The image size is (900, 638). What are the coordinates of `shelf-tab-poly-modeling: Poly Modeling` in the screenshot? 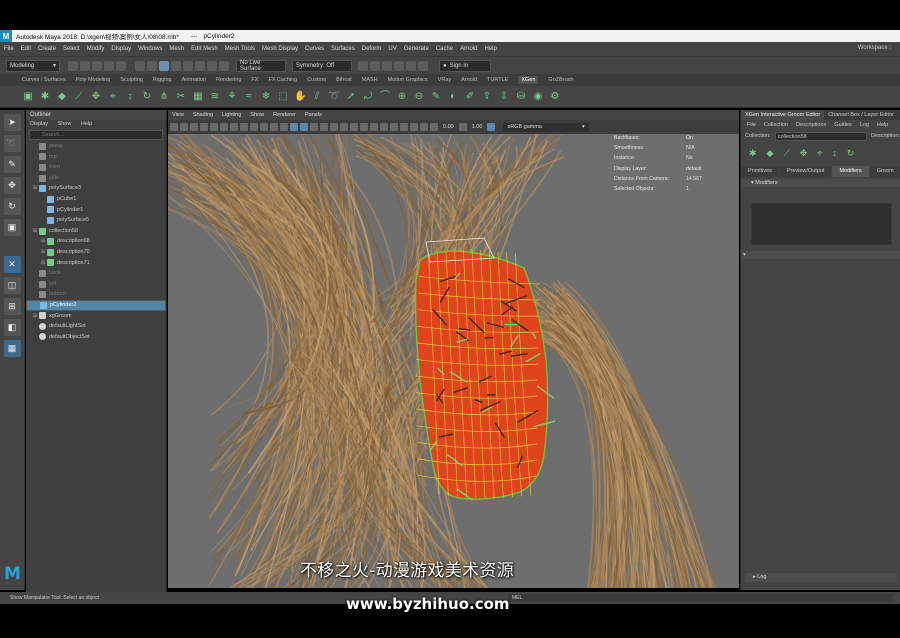 It's located at (93, 80).